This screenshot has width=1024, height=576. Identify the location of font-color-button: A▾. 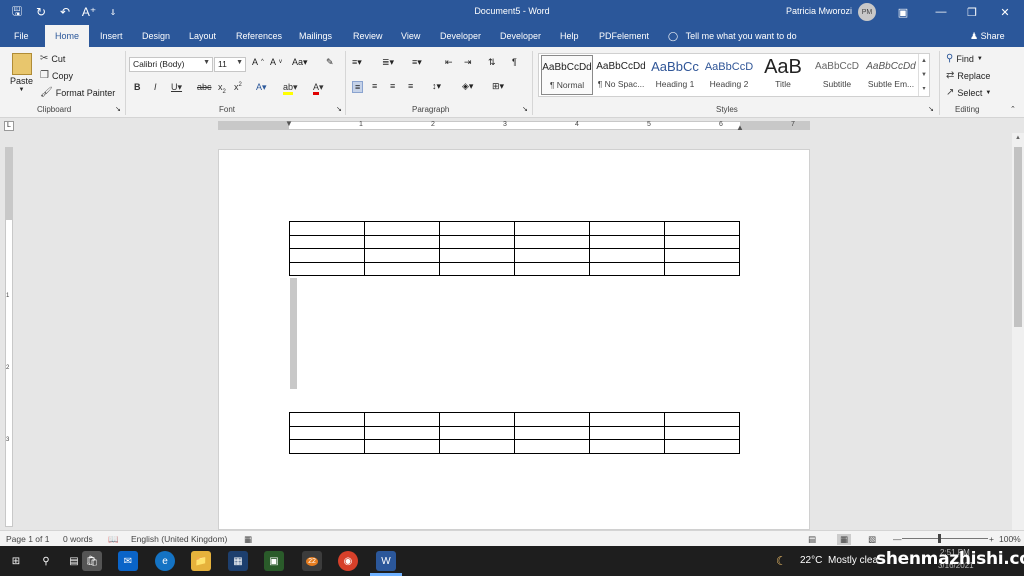
(318, 88).